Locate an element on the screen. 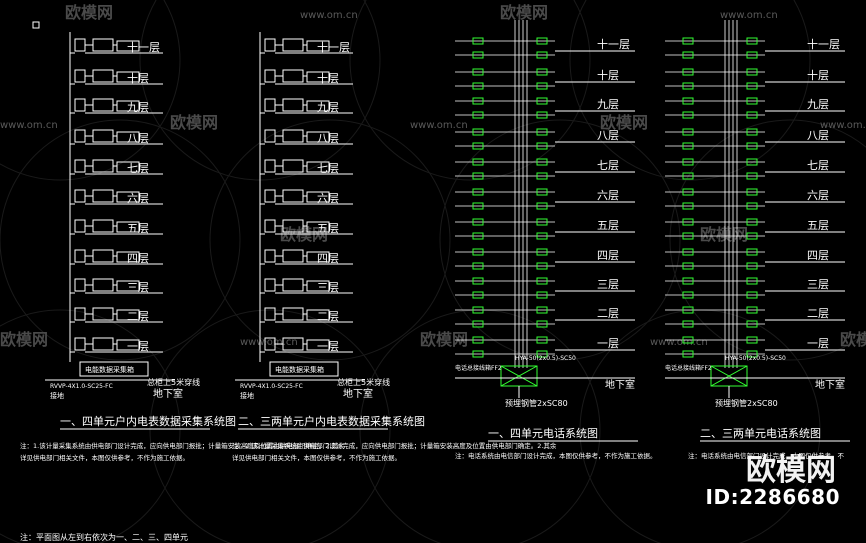 This screenshot has height=543, width=866. floor-label: 七层 is located at coordinates (138, 168).